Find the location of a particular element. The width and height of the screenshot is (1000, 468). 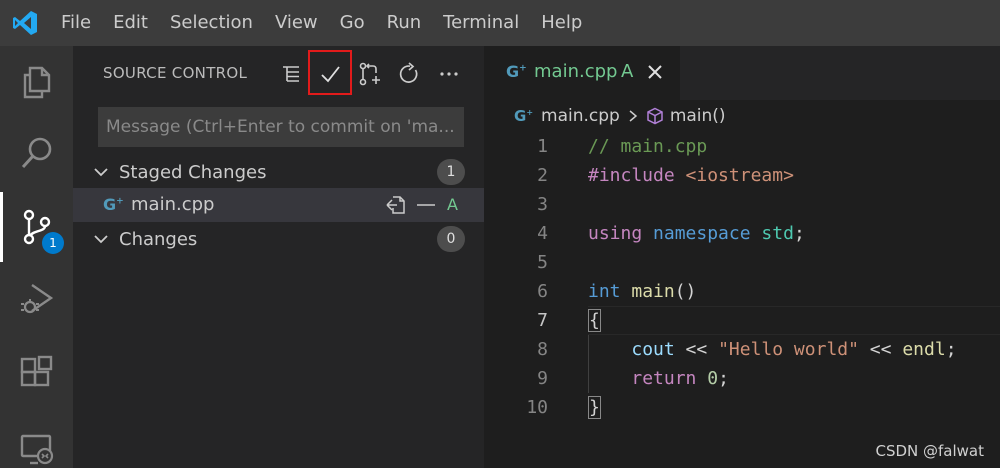

code-token: std is located at coordinates (777, 233).